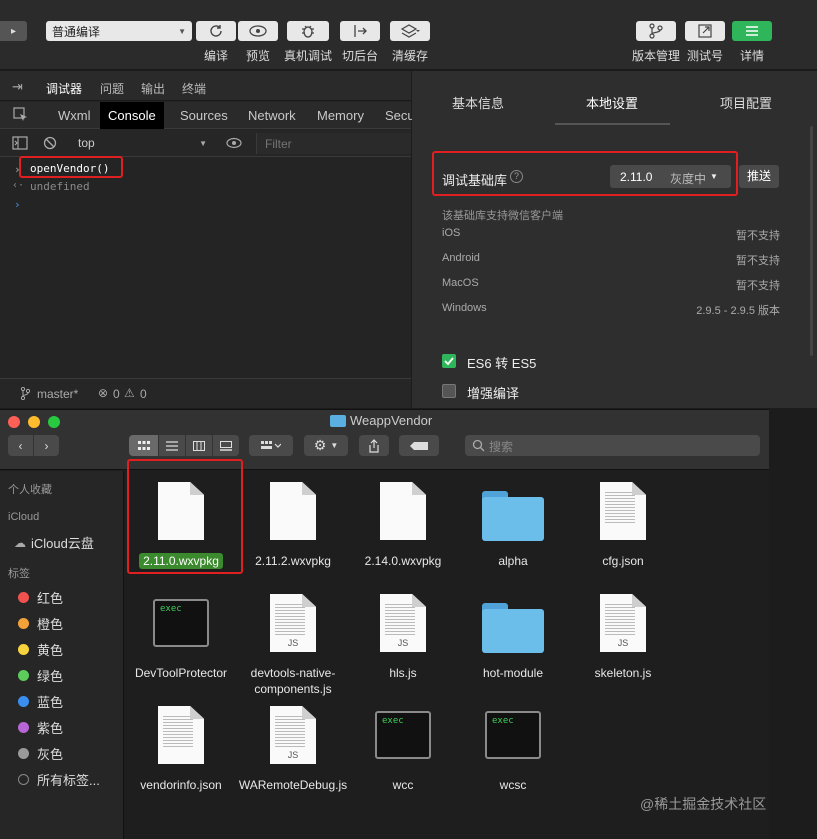 Image resolution: width=817 pixels, height=839 pixels. What do you see at coordinates (271, 445) in the screenshot?
I see `group-button` at bounding box center [271, 445].